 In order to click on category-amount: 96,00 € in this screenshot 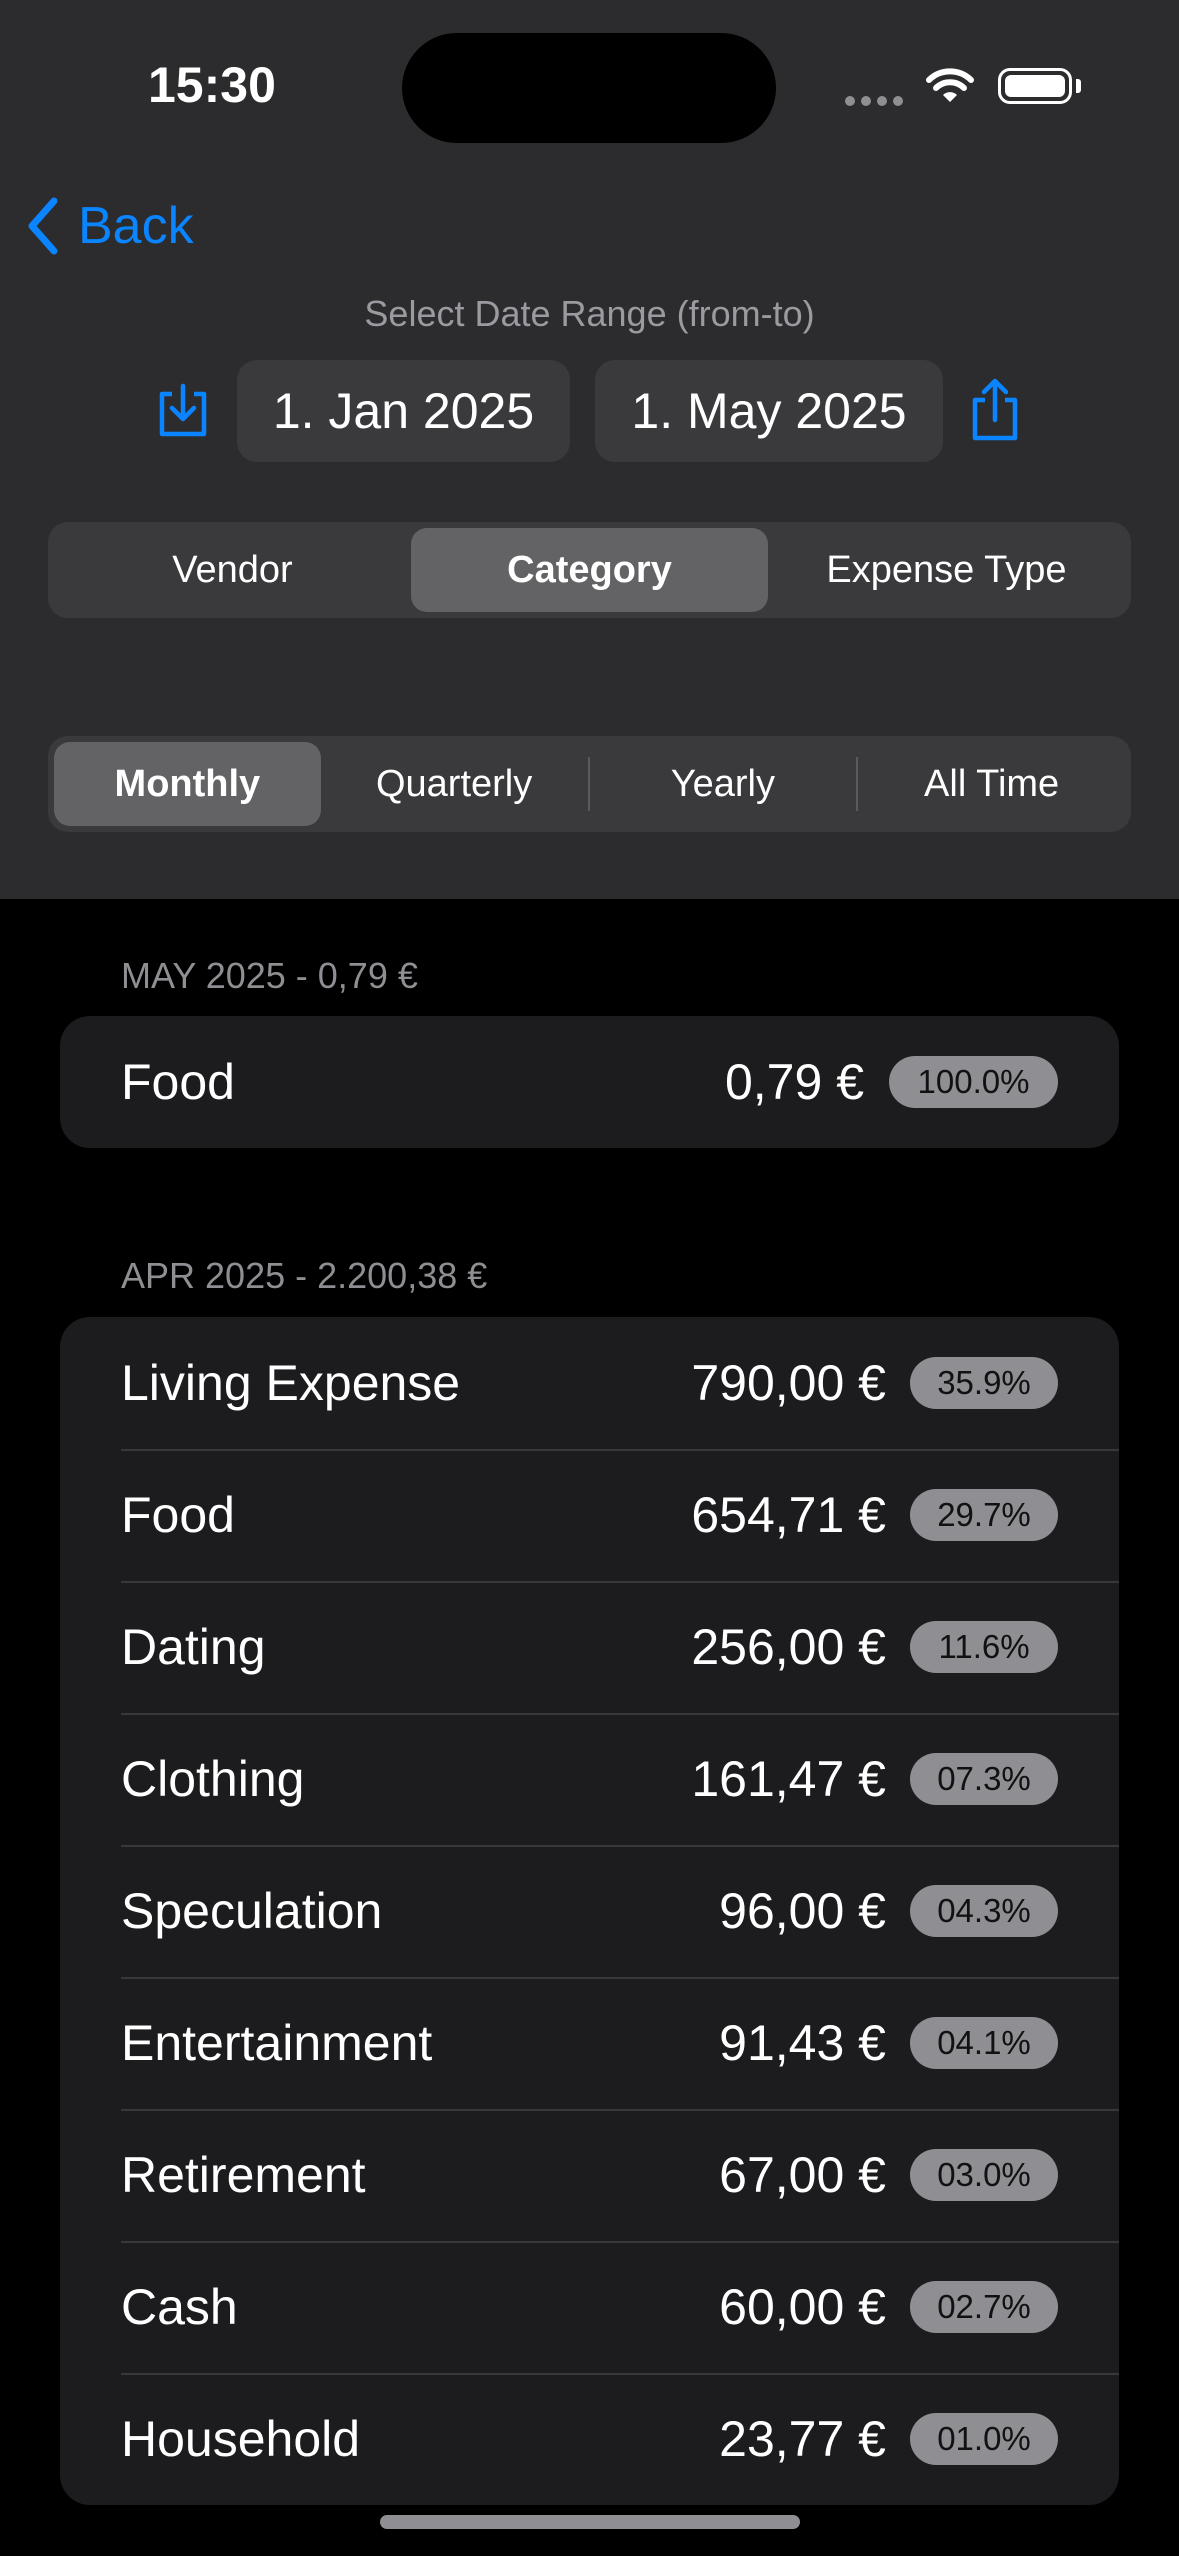, I will do `click(802, 1911)`.